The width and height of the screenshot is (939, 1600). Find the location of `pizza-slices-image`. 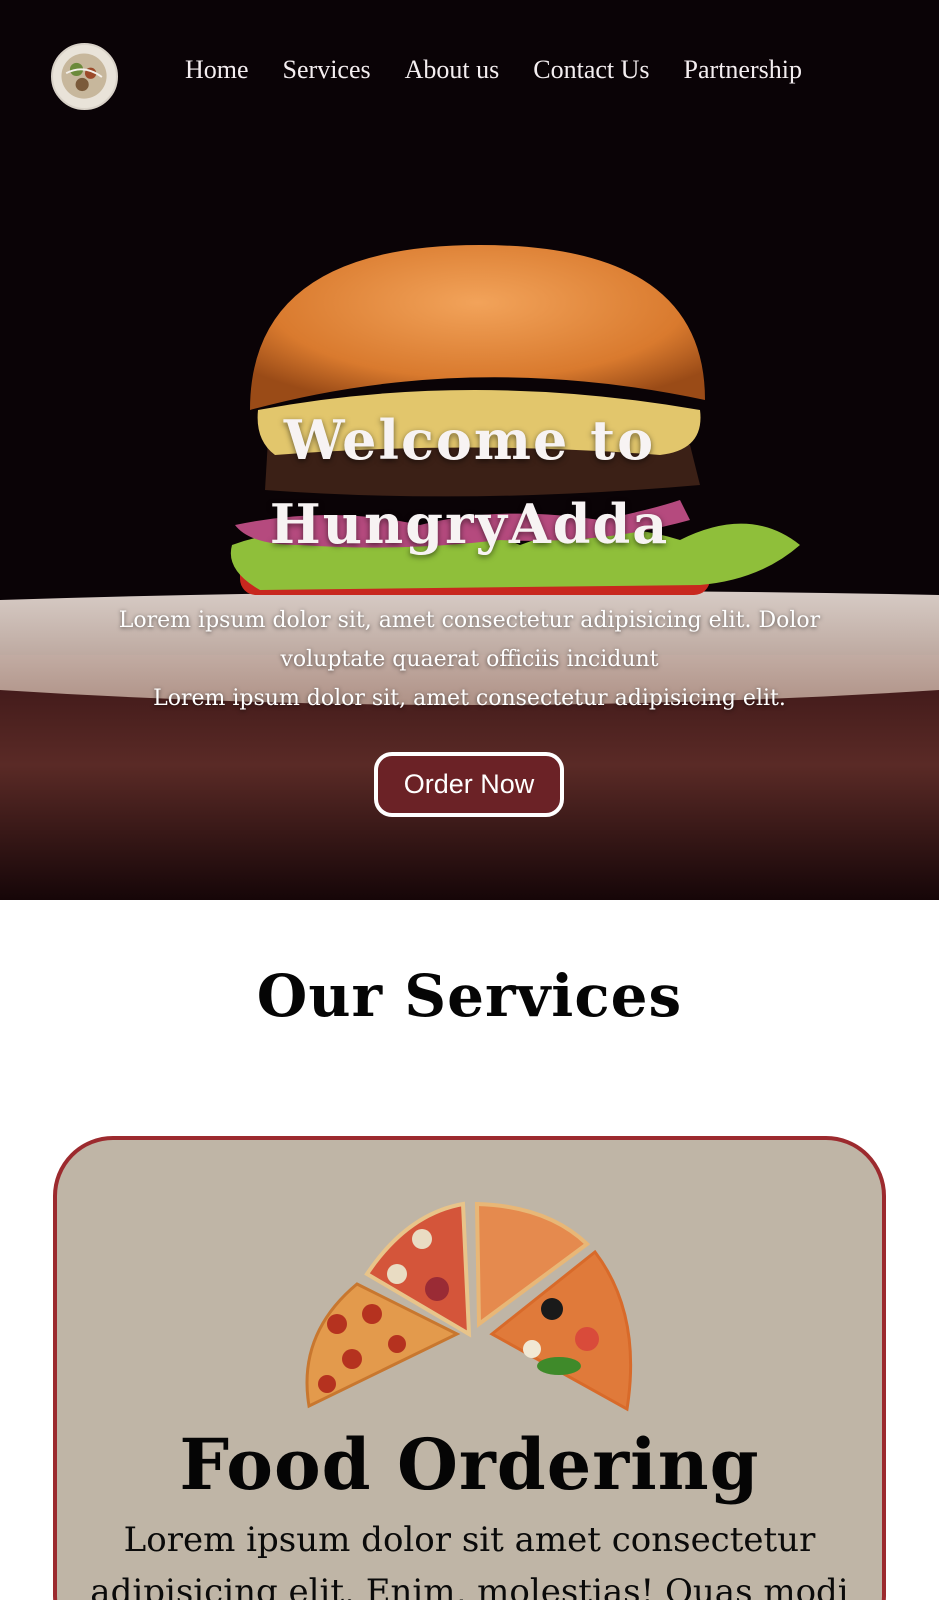

pizza-slices-image is located at coordinates (469, 1306).